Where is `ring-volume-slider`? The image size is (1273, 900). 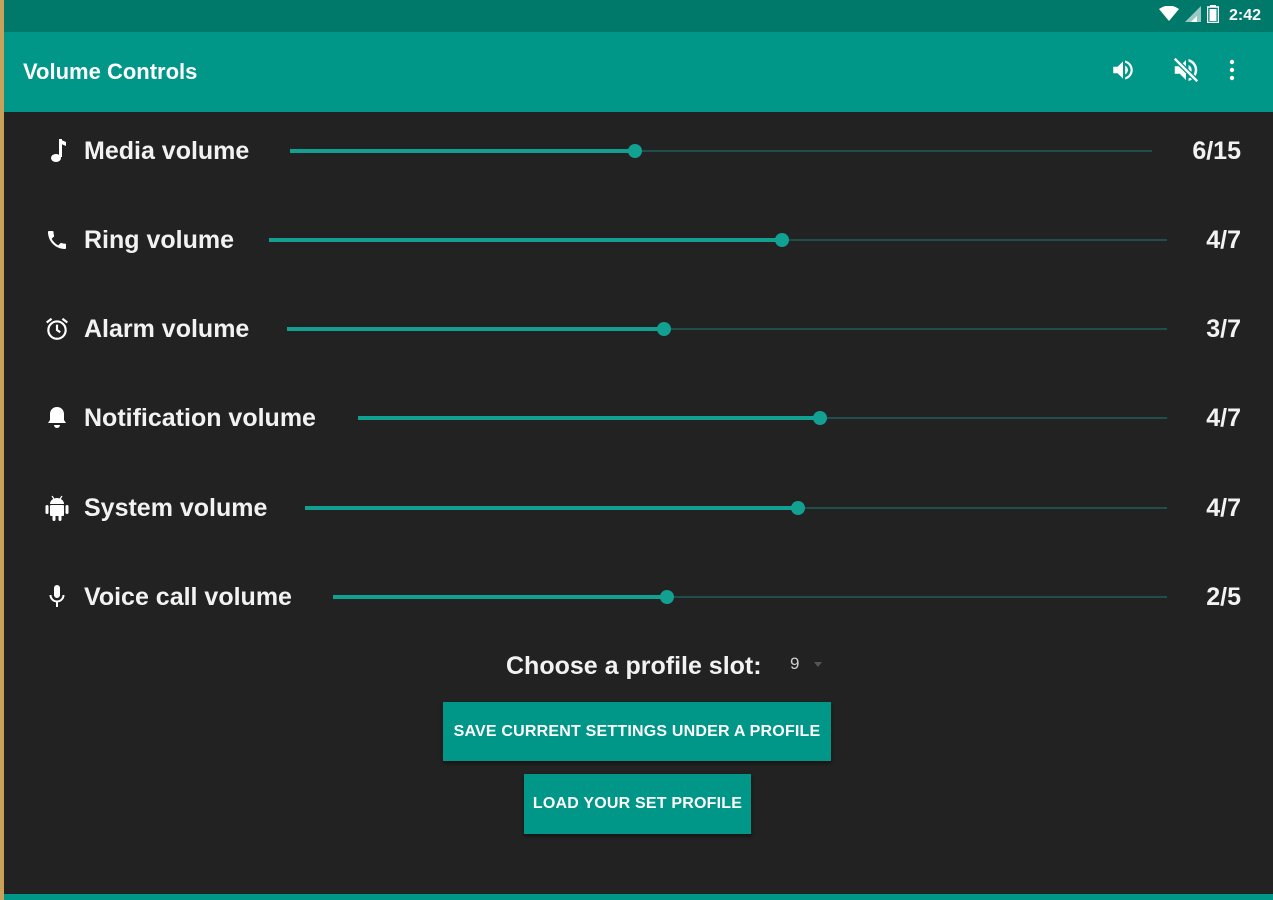 ring-volume-slider is located at coordinates (718, 240).